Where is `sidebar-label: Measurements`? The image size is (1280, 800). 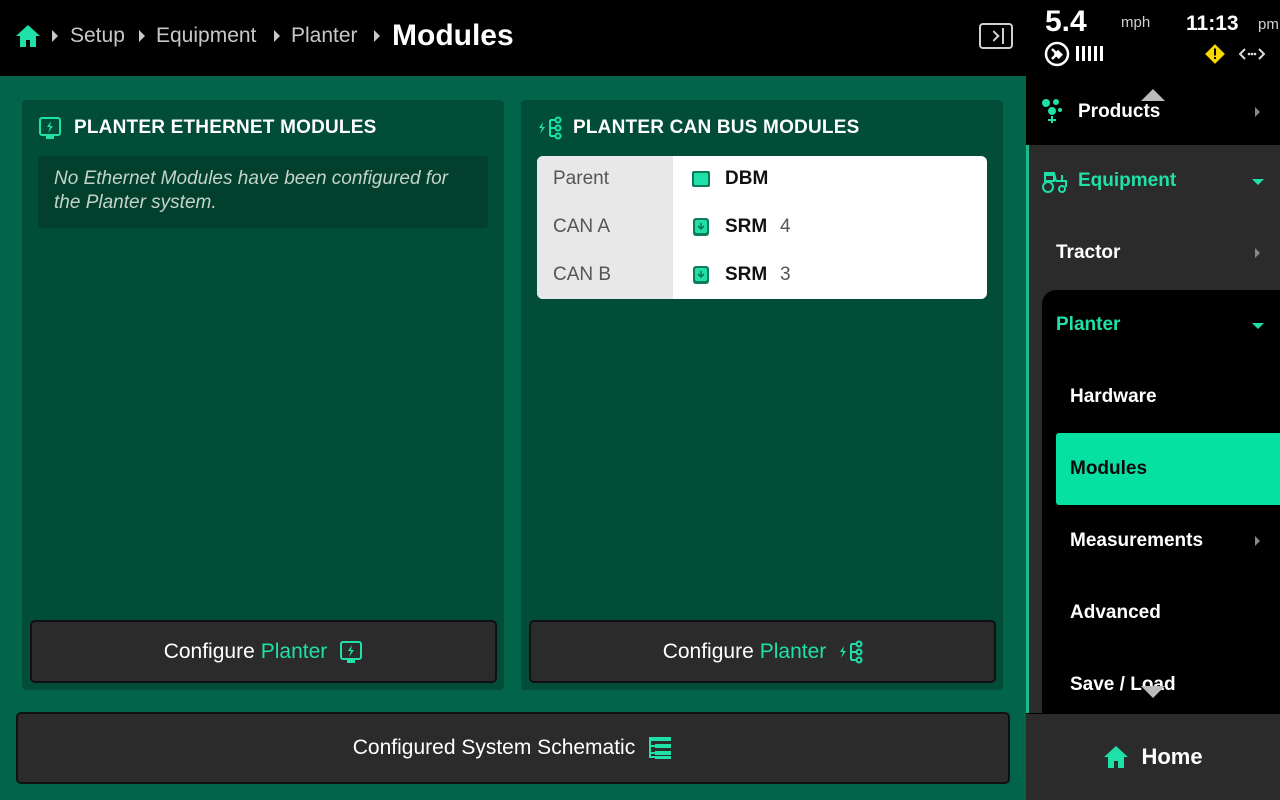
sidebar-label: Measurements is located at coordinates (1137, 540).